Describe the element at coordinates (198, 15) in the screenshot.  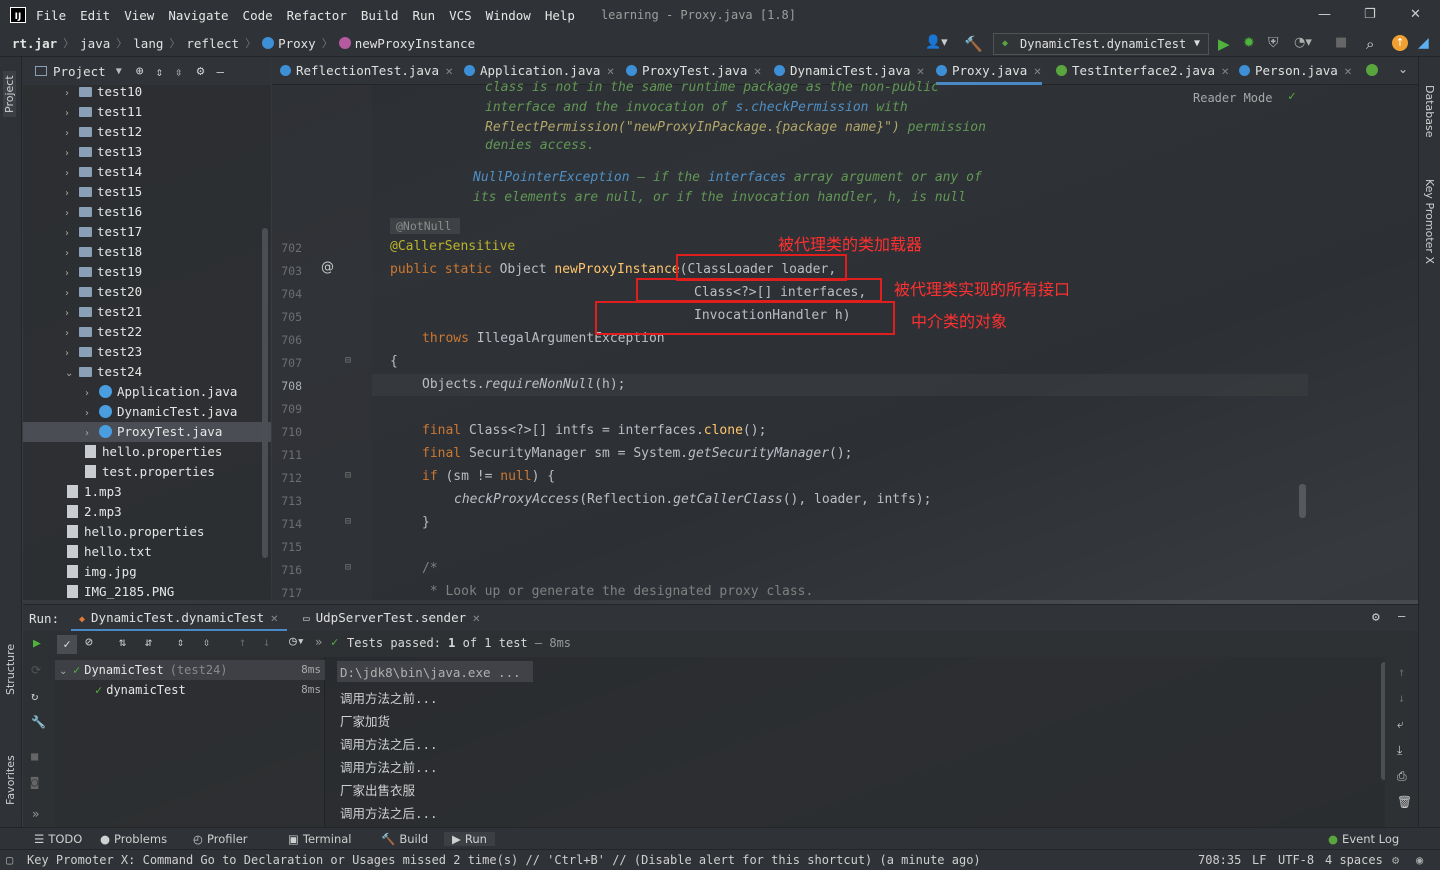
I see `menu-navigate: Navigate` at that location.